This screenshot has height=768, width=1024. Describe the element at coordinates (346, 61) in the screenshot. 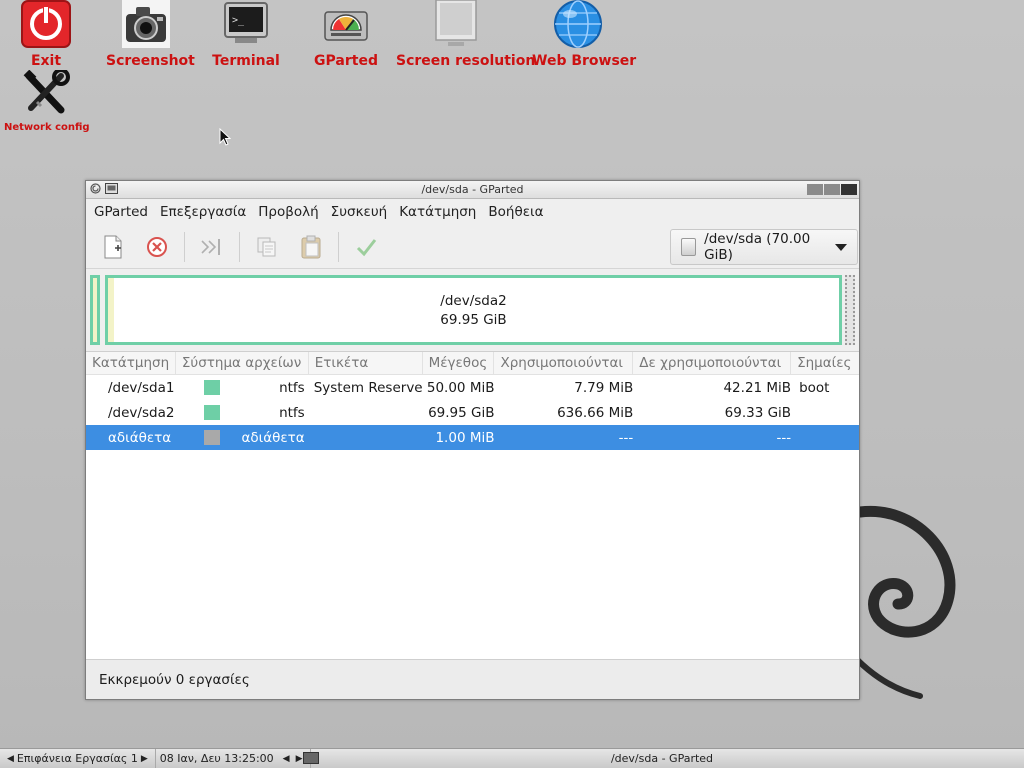

I see `desktop-icon-label: GParted` at that location.